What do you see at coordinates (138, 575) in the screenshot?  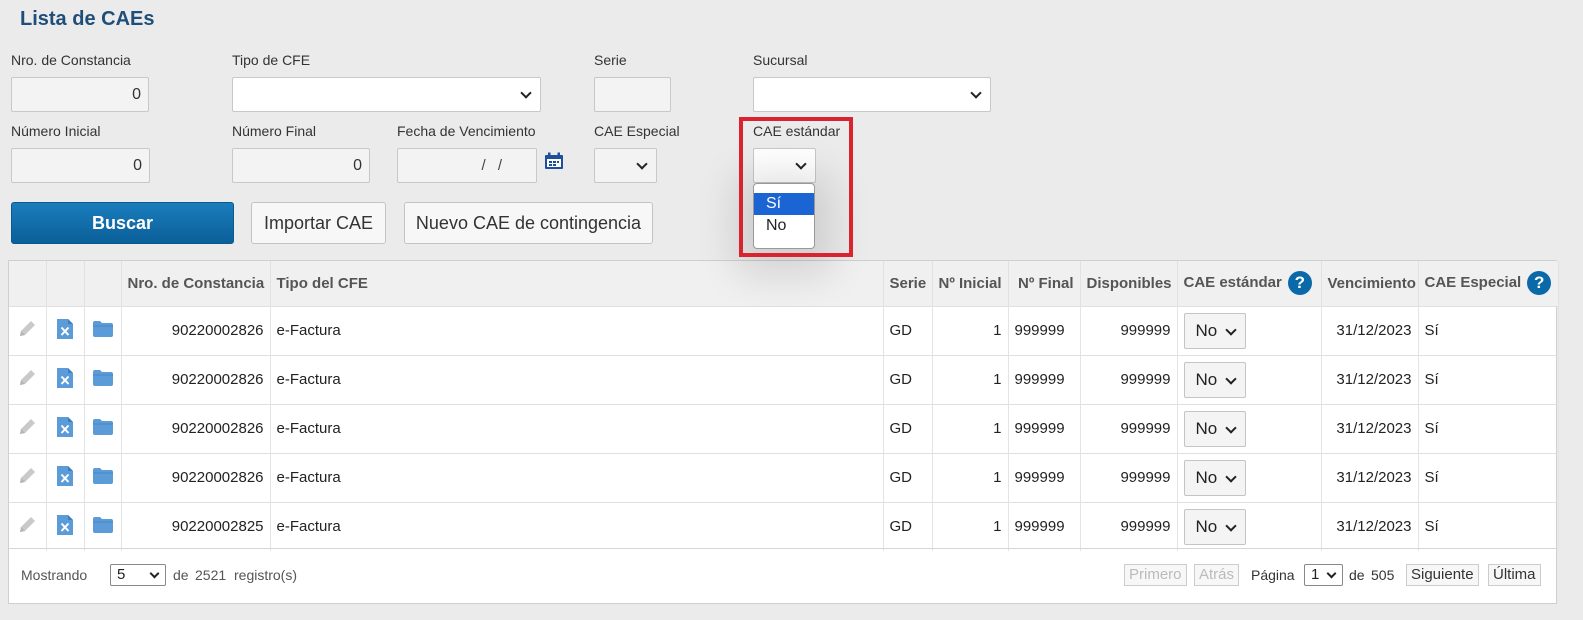 I see `page-size-select: 5` at bounding box center [138, 575].